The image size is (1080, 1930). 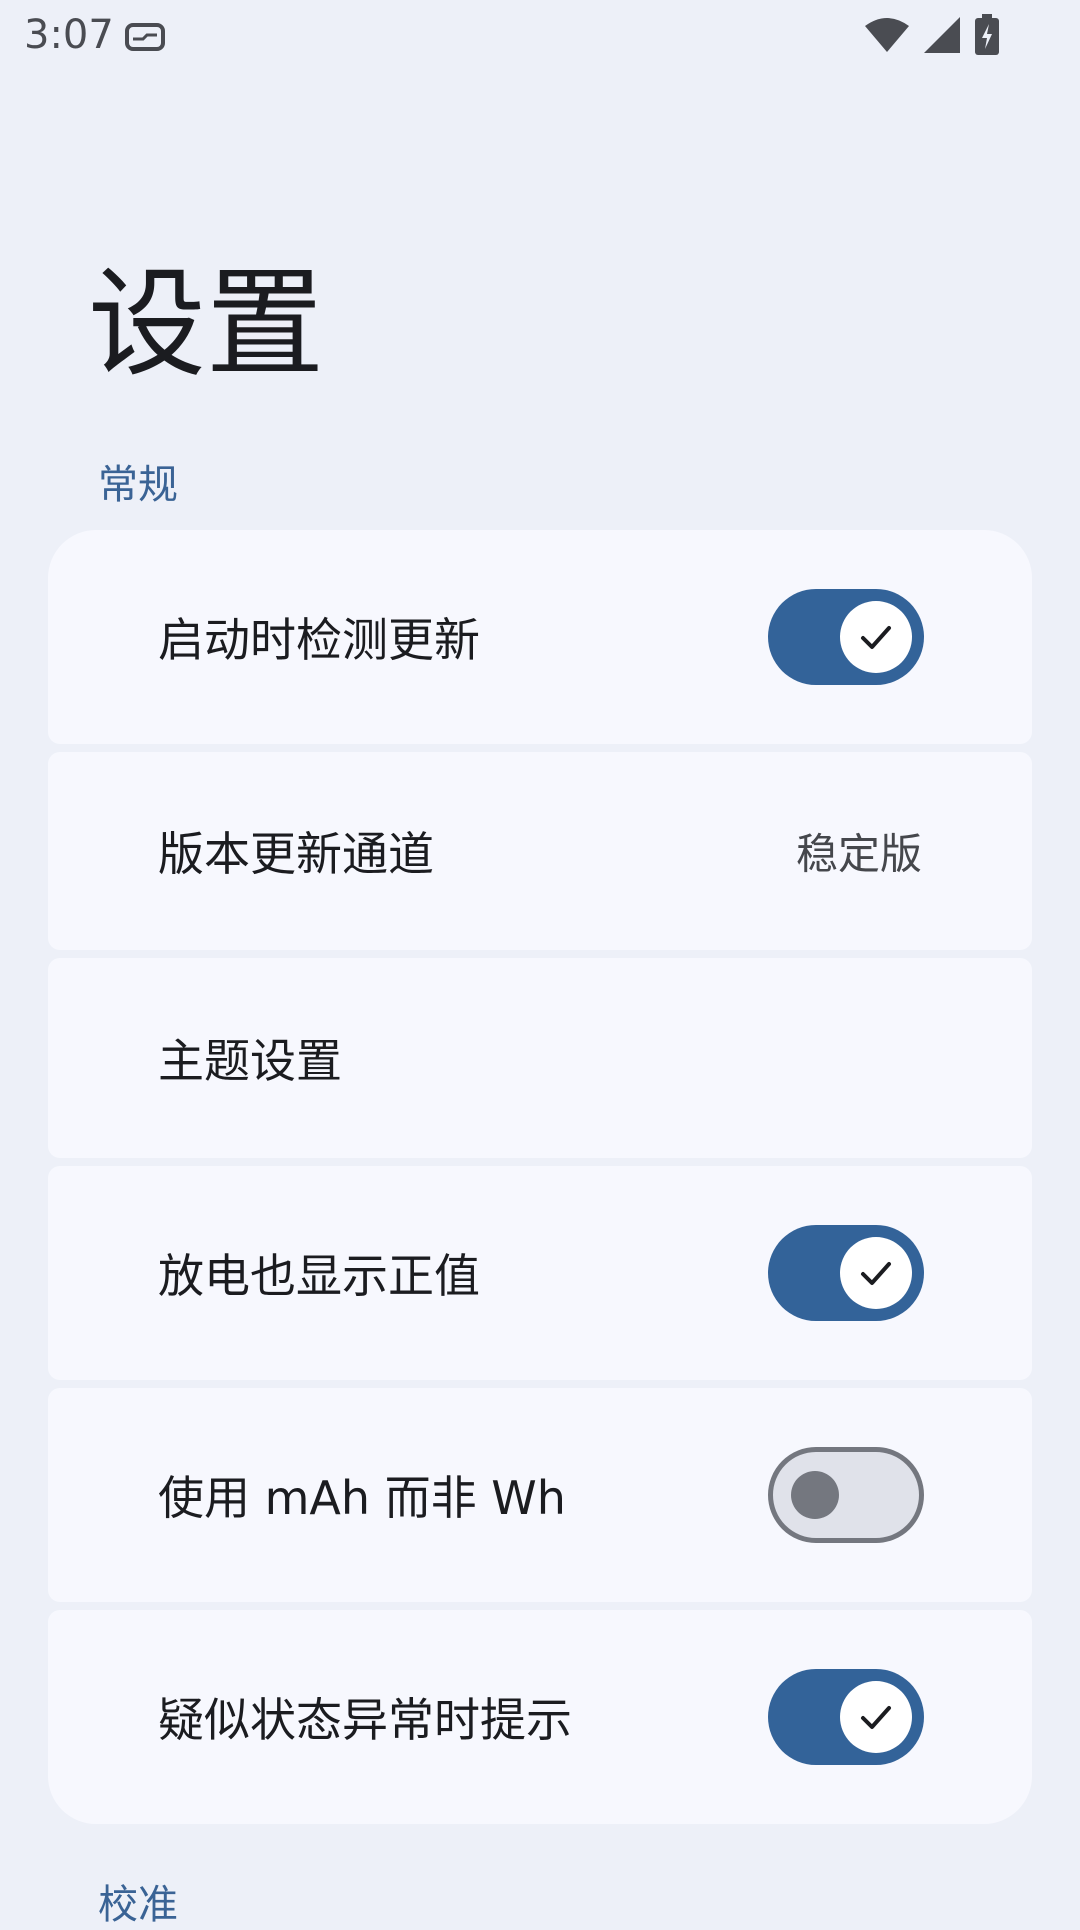 What do you see at coordinates (540, 1058) in the screenshot?
I see `setting-theme: 主题设置` at bounding box center [540, 1058].